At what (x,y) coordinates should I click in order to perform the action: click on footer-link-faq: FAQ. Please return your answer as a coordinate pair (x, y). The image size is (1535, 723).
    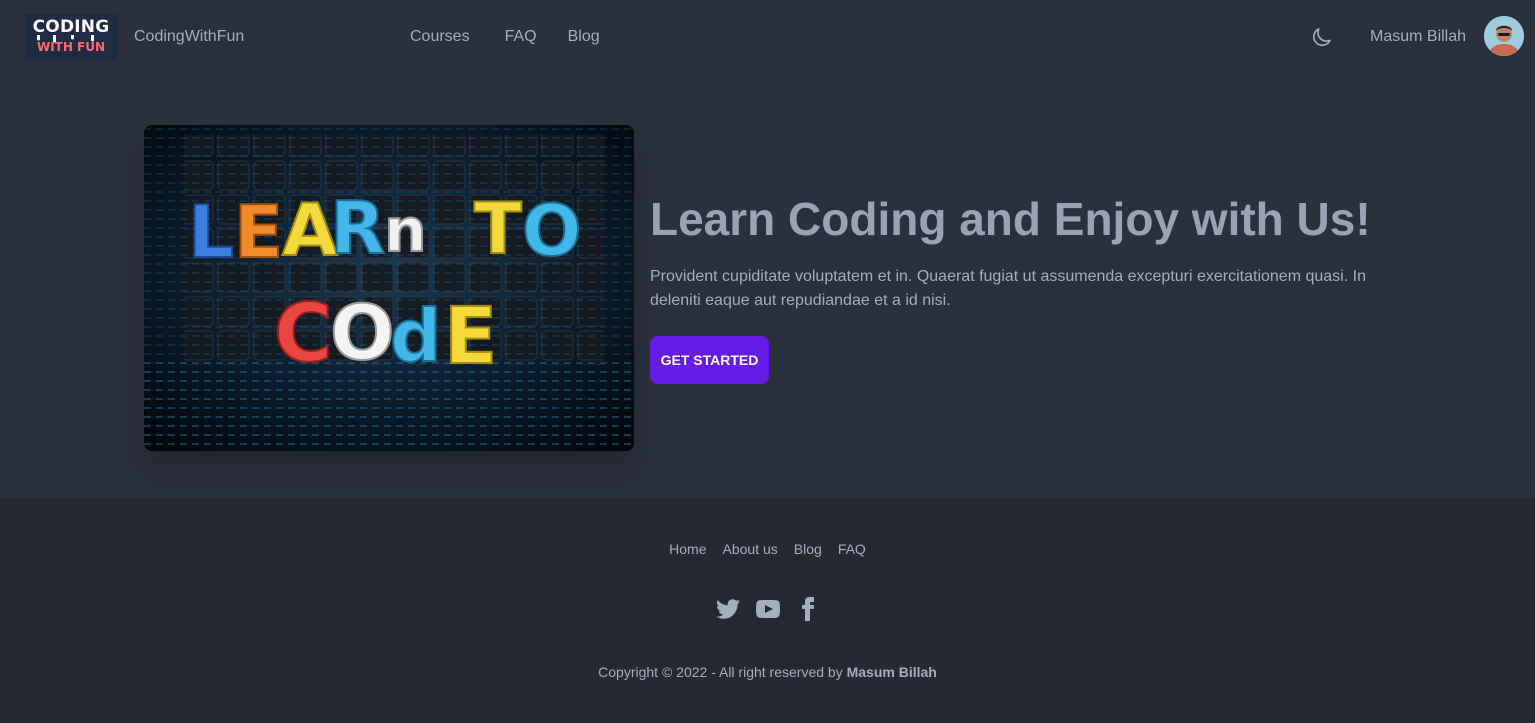
    Looking at the image, I should click on (852, 549).